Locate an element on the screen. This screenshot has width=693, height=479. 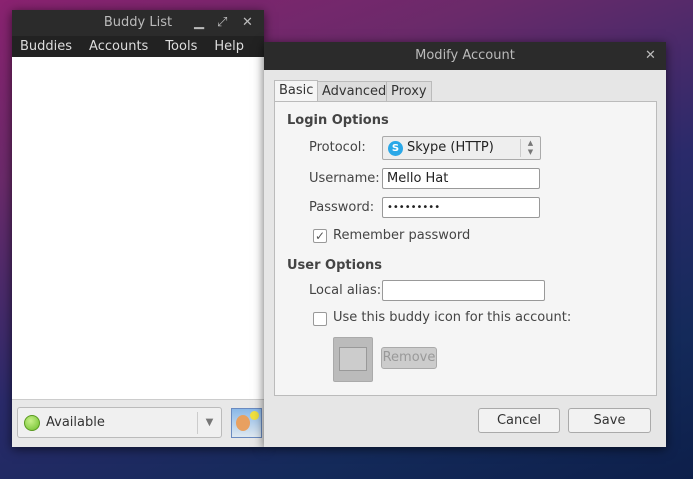
user-options-heading: User Options is located at coordinates (334, 265).